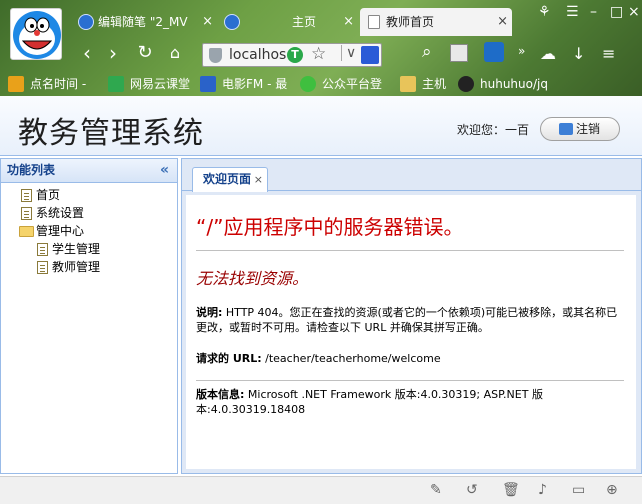 Image resolution: width=642 pixels, height=504 pixels. I want to click on bookmark-item: 点名时间 -, so click(47, 84).